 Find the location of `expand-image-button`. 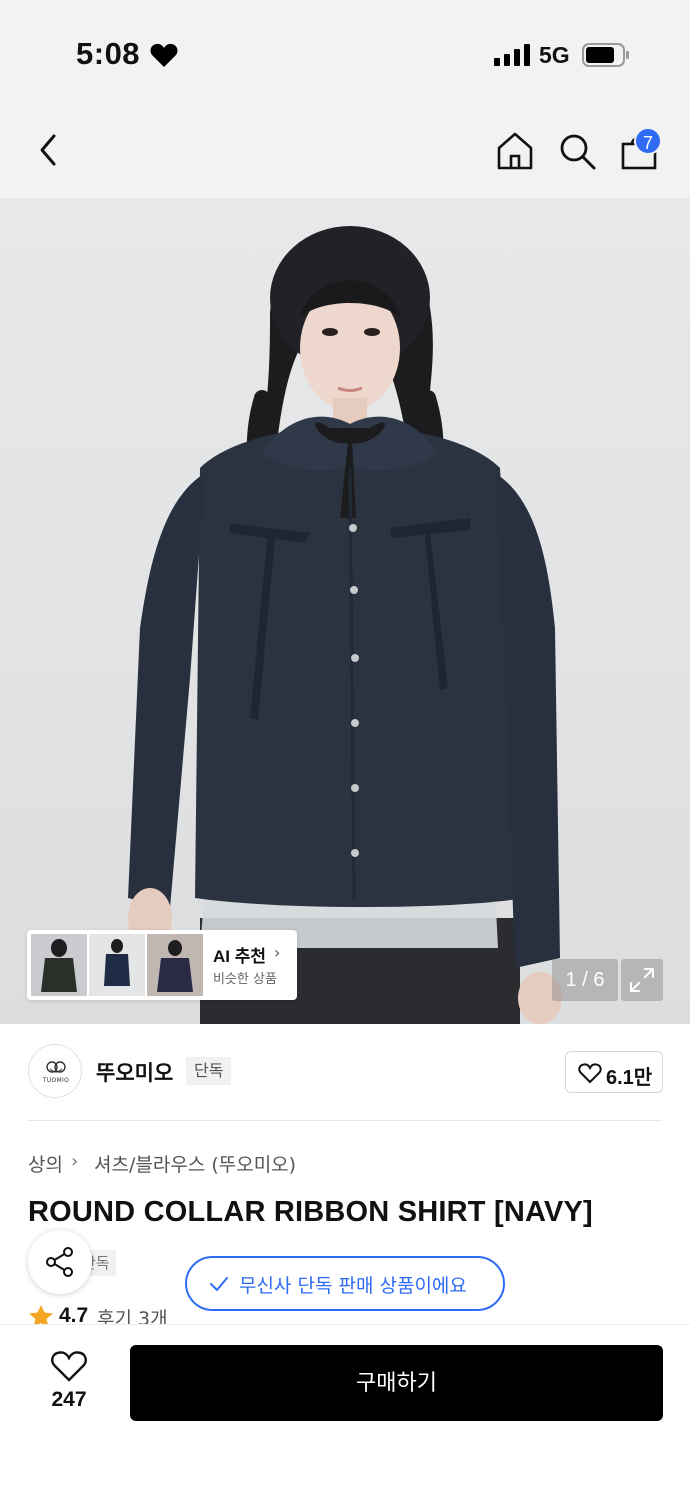

expand-image-button is located at coordinates (642, 980).